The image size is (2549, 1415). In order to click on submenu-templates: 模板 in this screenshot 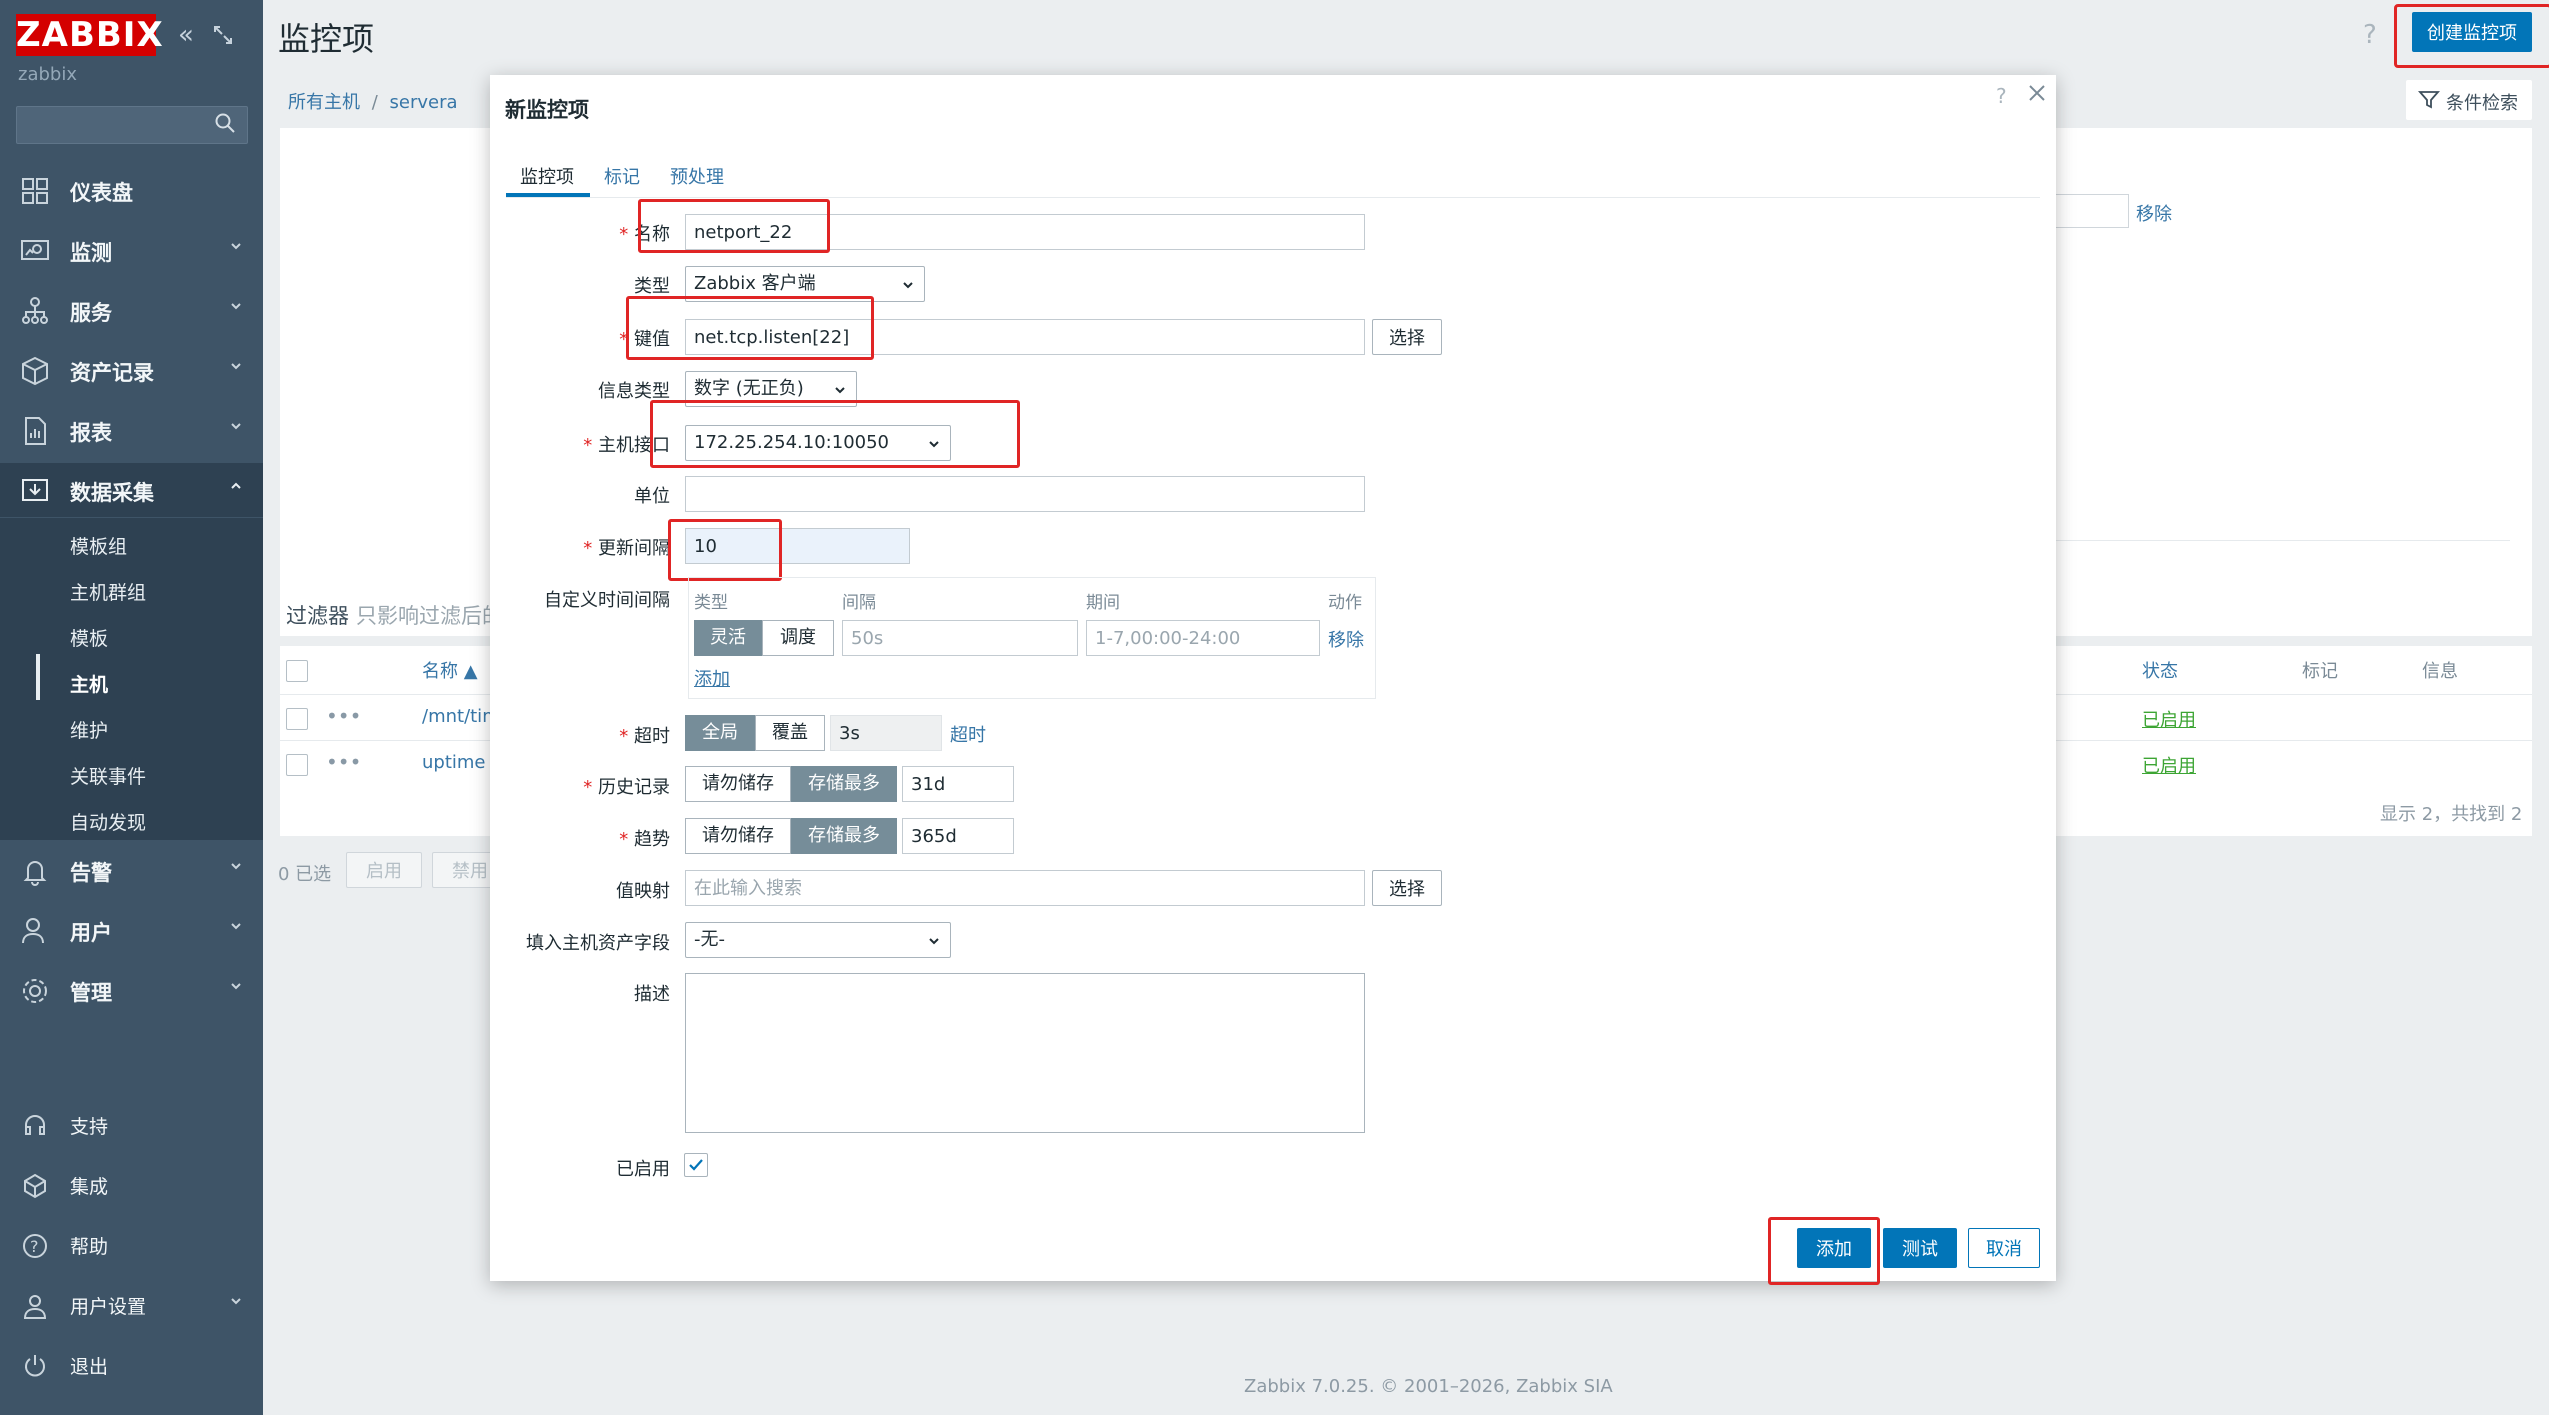, I will do `click(149, 635)`.